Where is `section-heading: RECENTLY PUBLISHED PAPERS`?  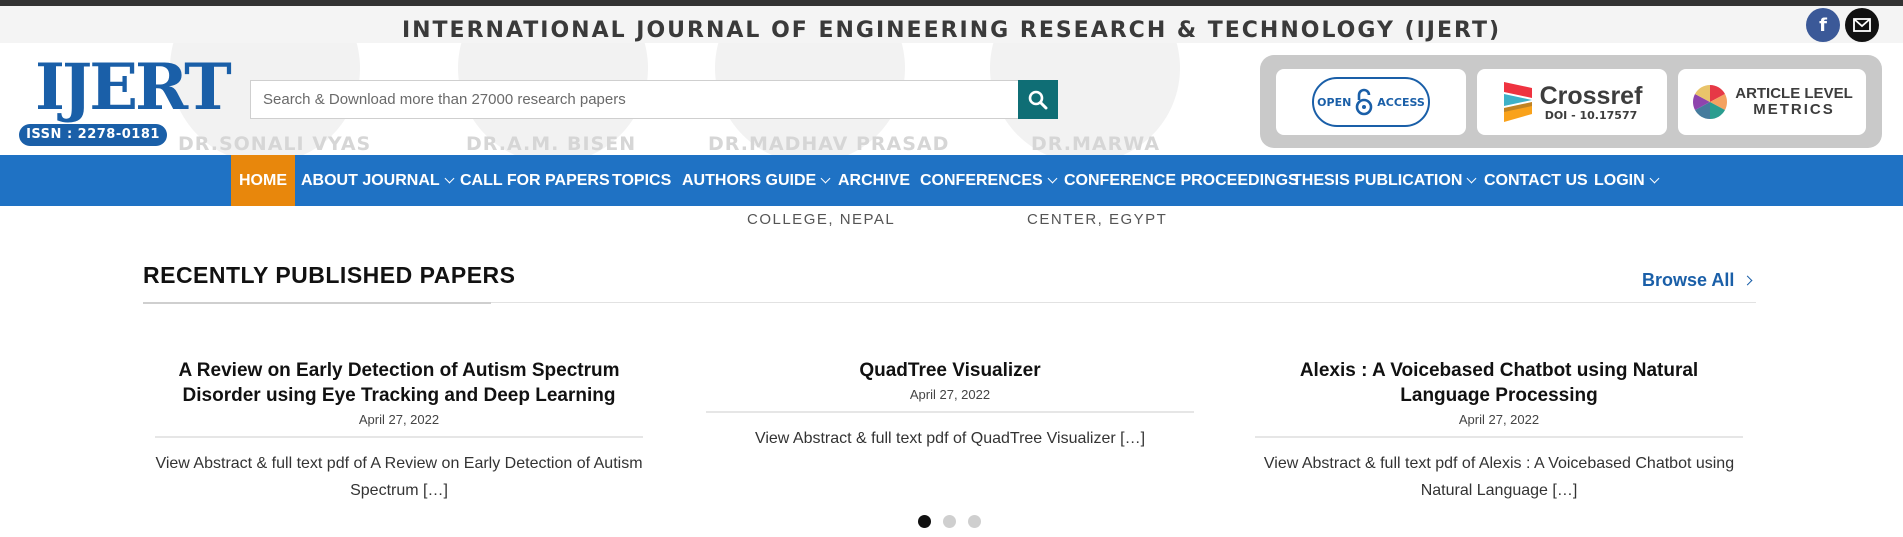 section-heading: RECENTLY PUBLISHED PAPERS is located at coordinates (329, 275).